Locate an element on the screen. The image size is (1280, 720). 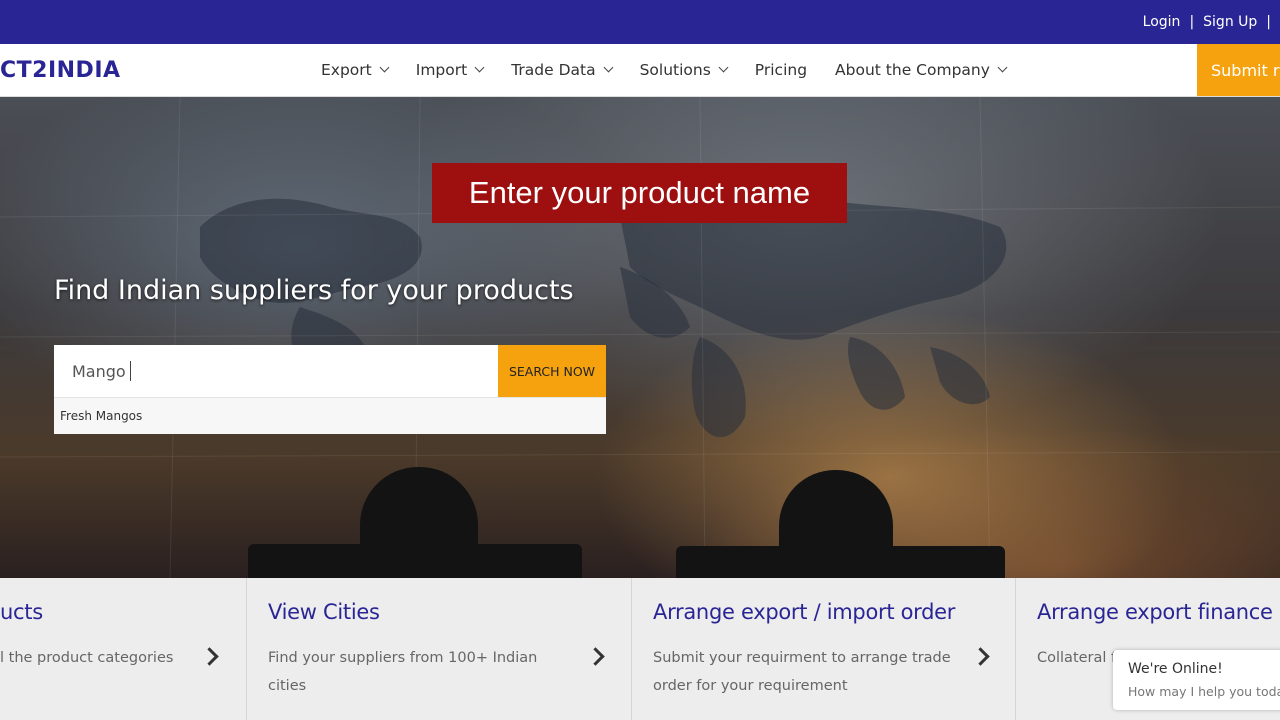
account-links: Login | Sign Up | is located at coordinates (1211, 22).